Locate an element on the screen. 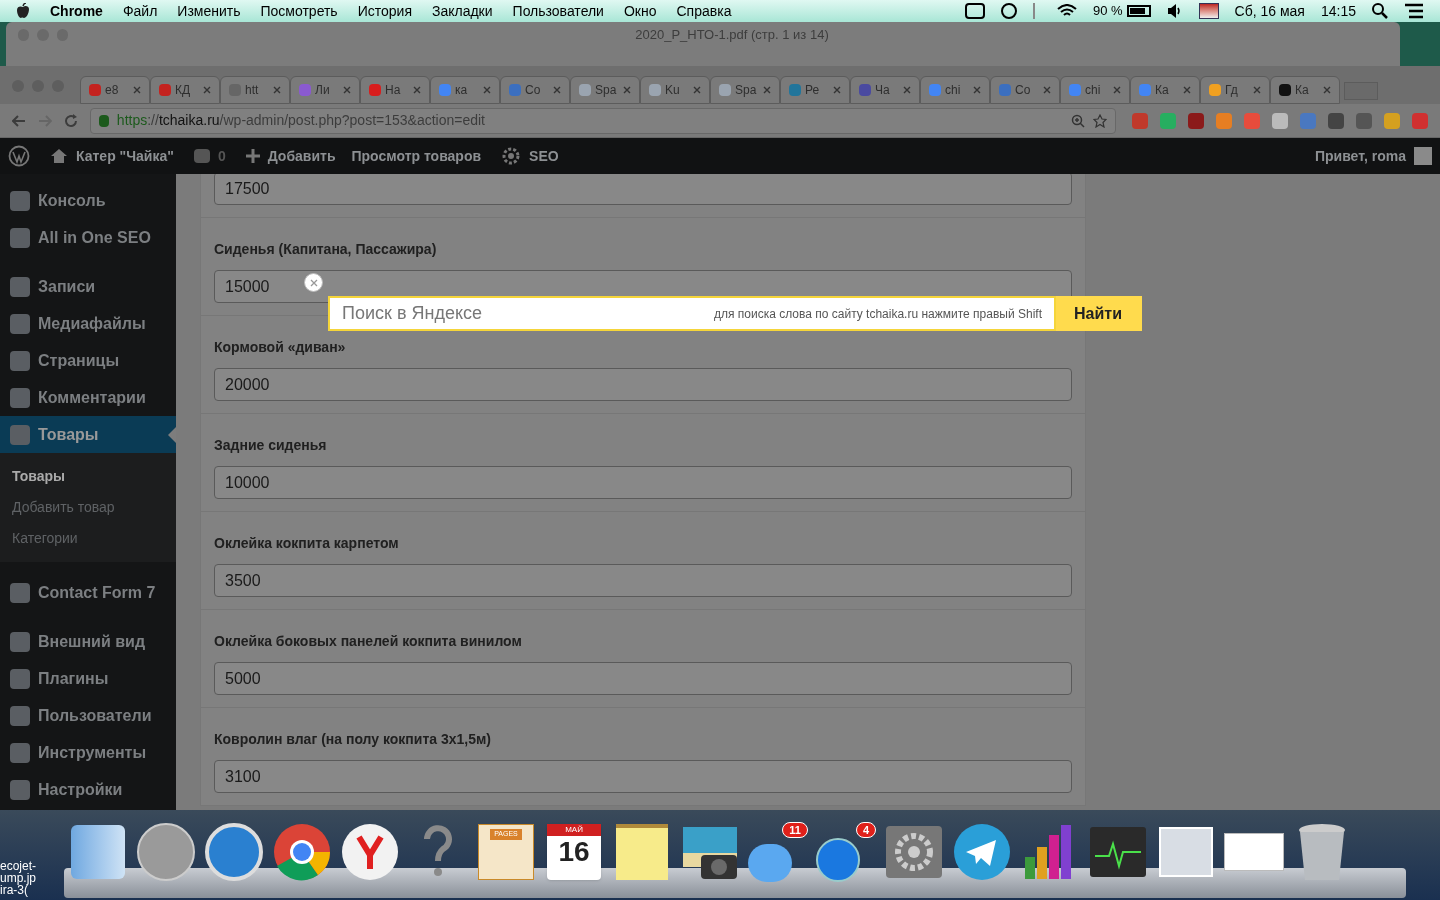  search-icon is located at coordinates (1380, 11).